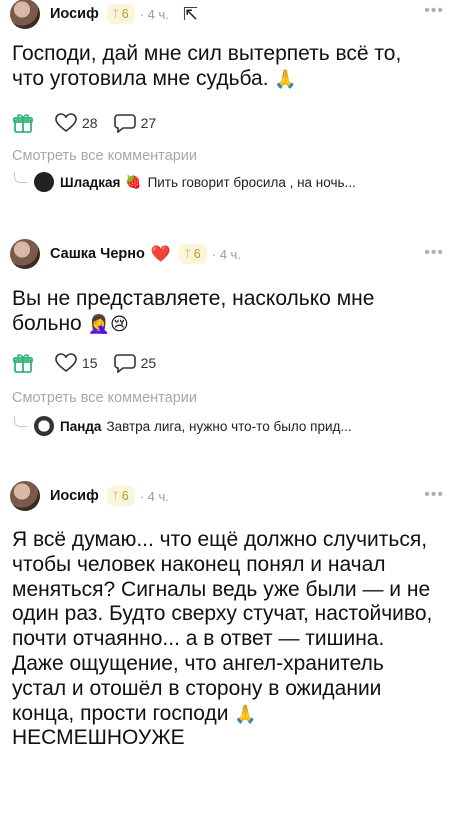 The height and width of the screenshot is (816, 450). Describe the element at coordinates (225, 15) in the screenshot. I see `post-header: Иосиф ᛉ6 · 4 ч. ⇱` at that location.